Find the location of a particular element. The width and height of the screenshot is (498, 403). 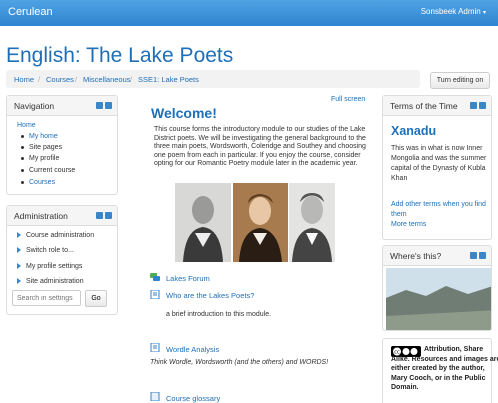

search-go-button: Go is located at coordinates (96, 298).